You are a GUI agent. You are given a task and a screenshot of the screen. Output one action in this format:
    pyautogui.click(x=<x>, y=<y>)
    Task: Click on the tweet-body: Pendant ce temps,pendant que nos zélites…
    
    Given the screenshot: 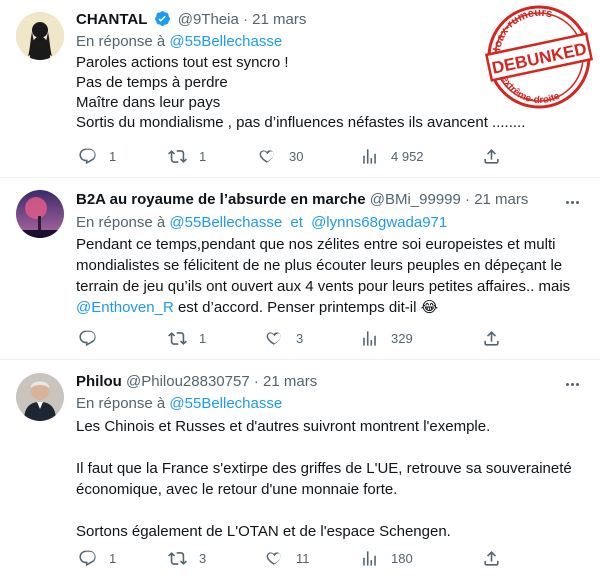 What is the action you would take?
    pyautogui.click(x=323, y=265)
    